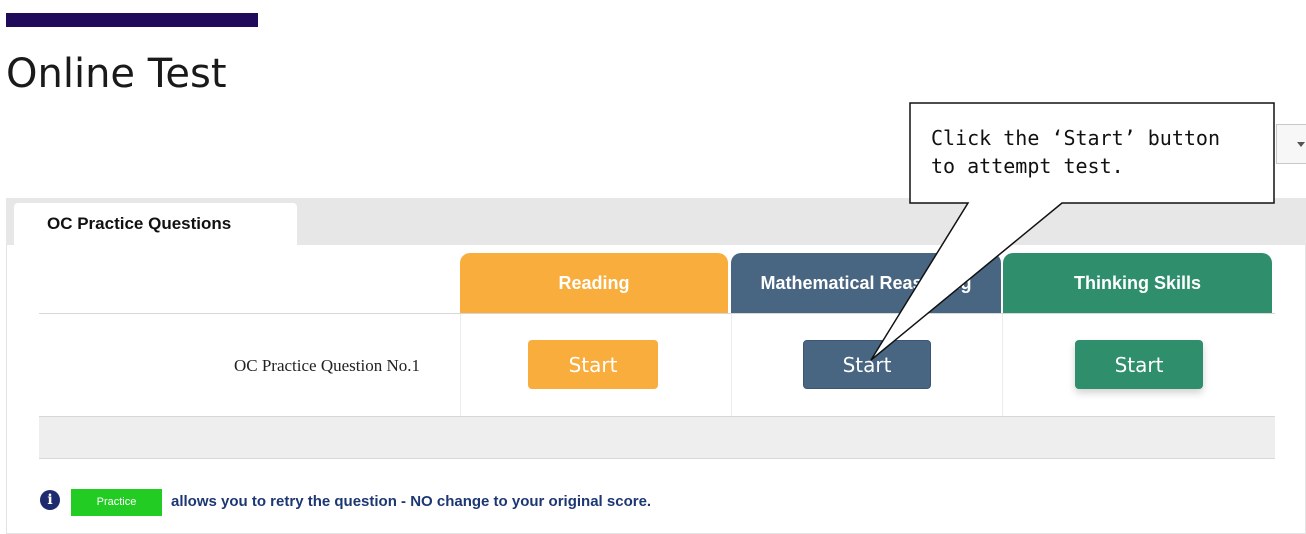 The image size is (1306, 534). I want to click on tab-oc-practice-questions: OC Practice Questions, so click(155, 224).